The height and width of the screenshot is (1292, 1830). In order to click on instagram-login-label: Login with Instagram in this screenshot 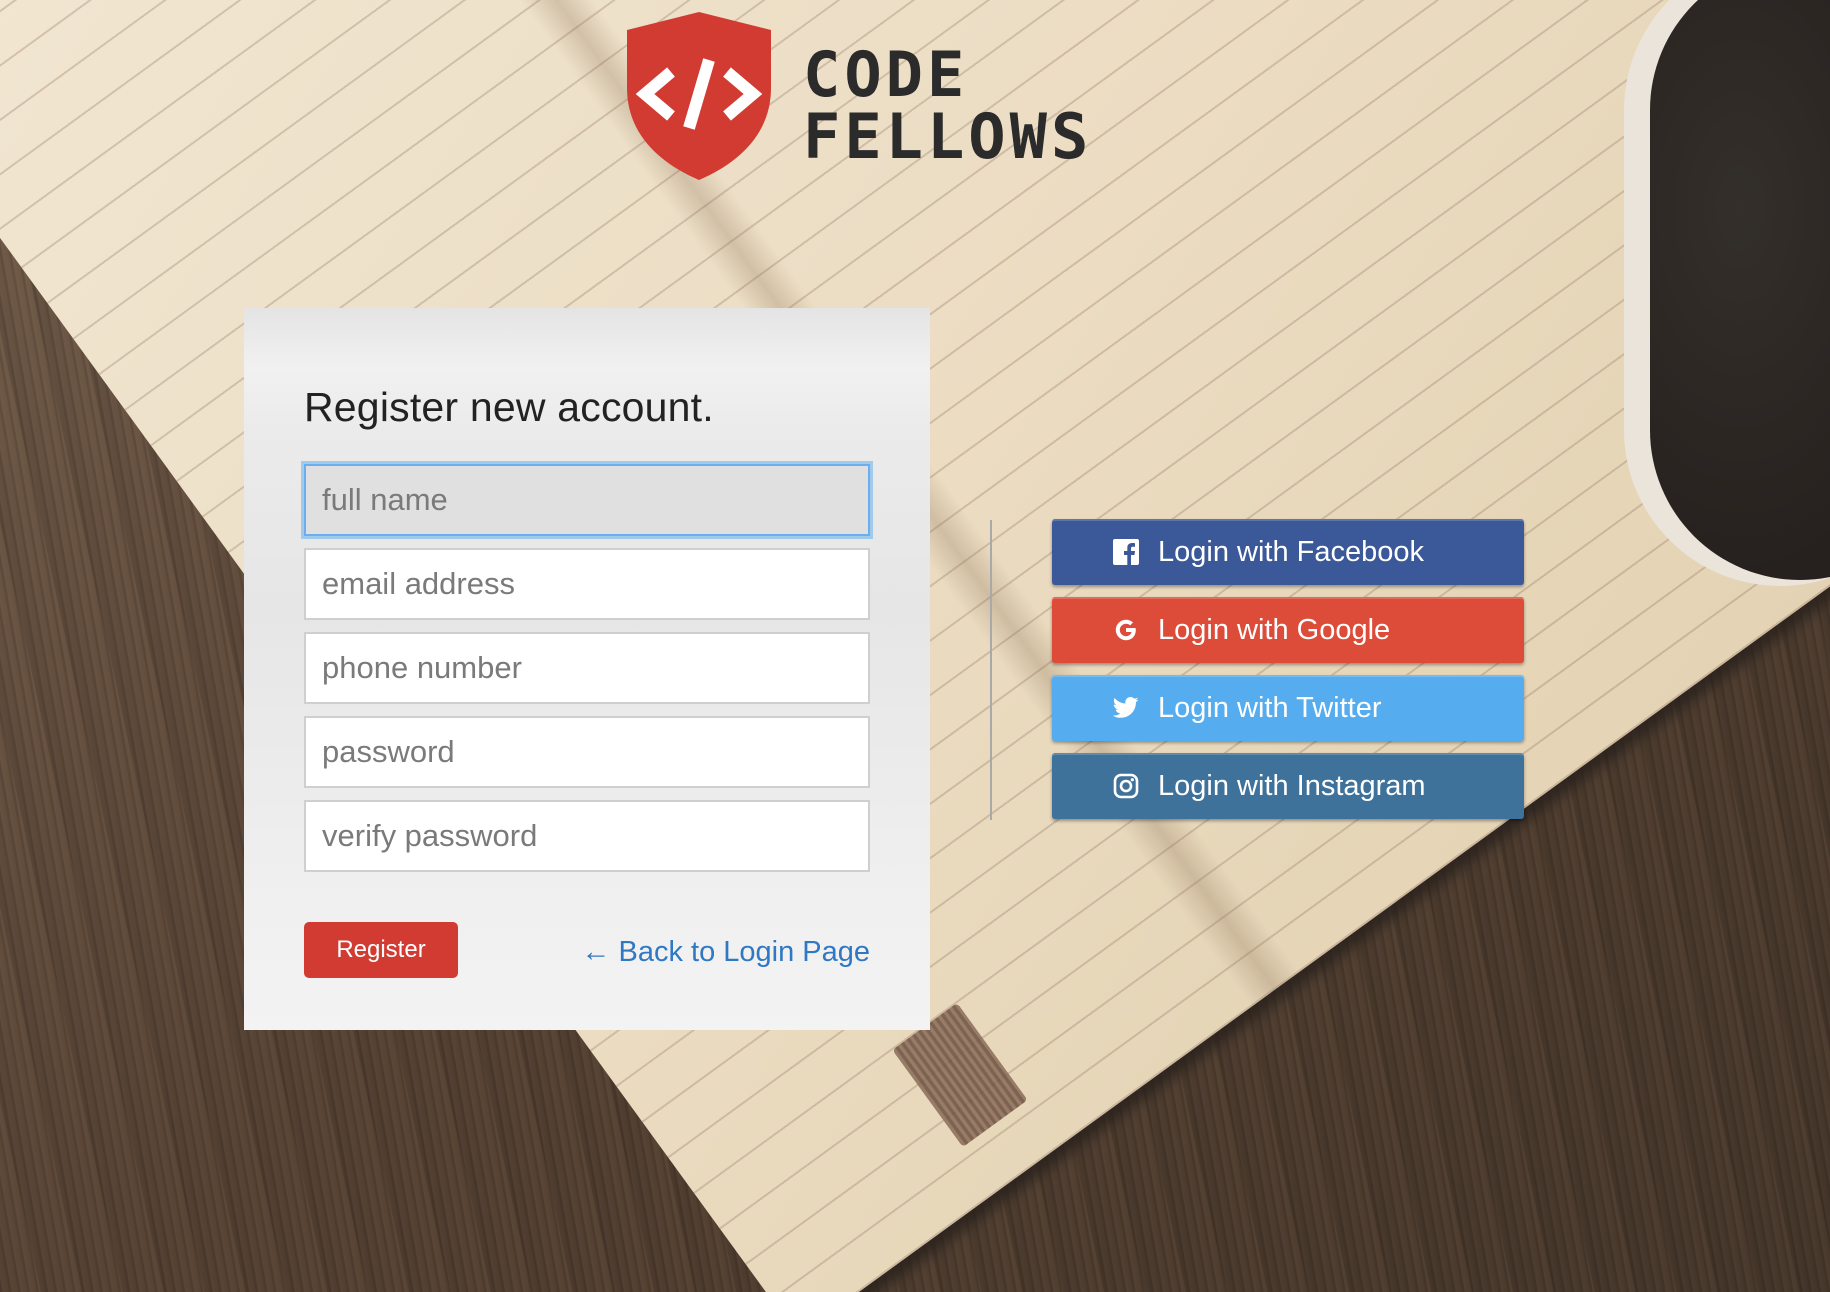, I will do `click(1292, 786)`.